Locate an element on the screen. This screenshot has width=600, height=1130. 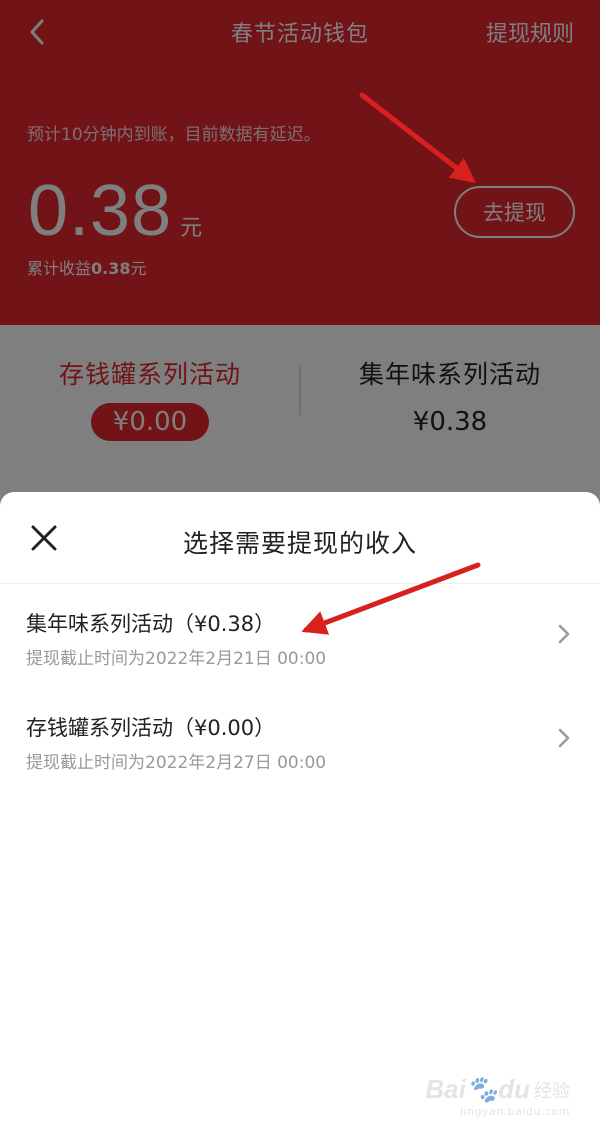
sheet-title: 选择需要提现的收入 is located at coordinates (299, 543).